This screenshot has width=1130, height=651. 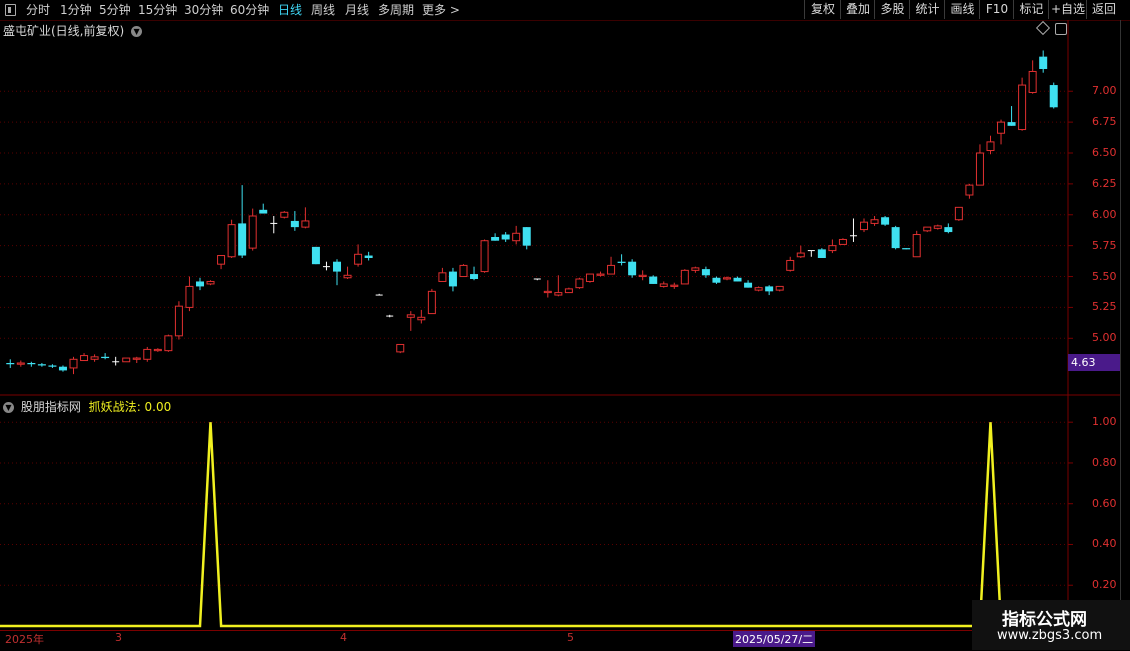 I want to click on tab-60min: 60分钟, so click(x=249, y=10).